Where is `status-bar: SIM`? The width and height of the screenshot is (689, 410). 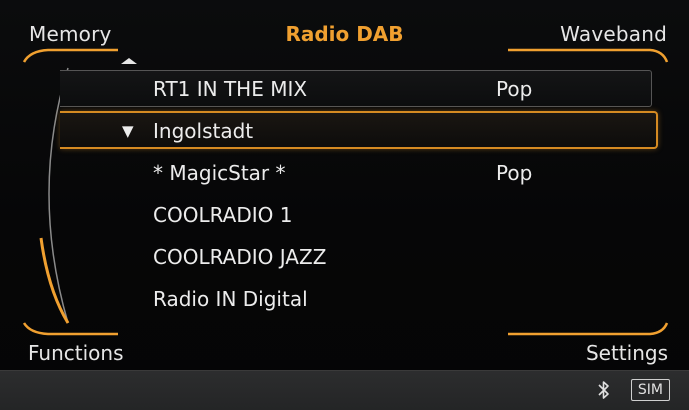
status-bar: SIM is located at coordinates (344, 390).